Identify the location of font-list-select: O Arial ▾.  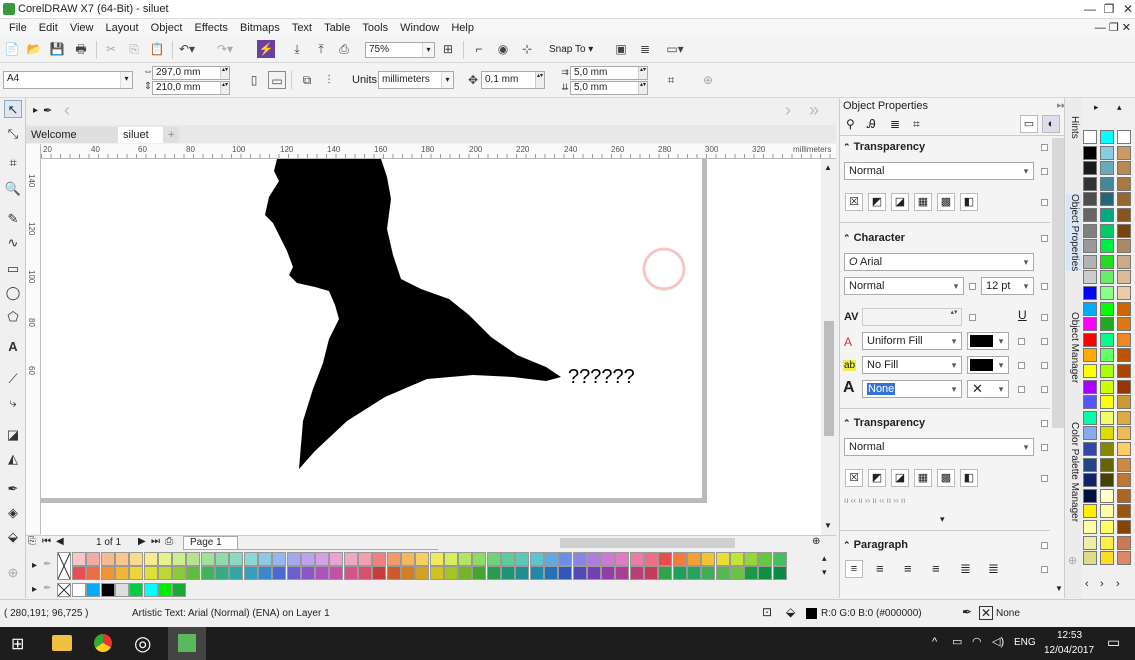
(939, 262).